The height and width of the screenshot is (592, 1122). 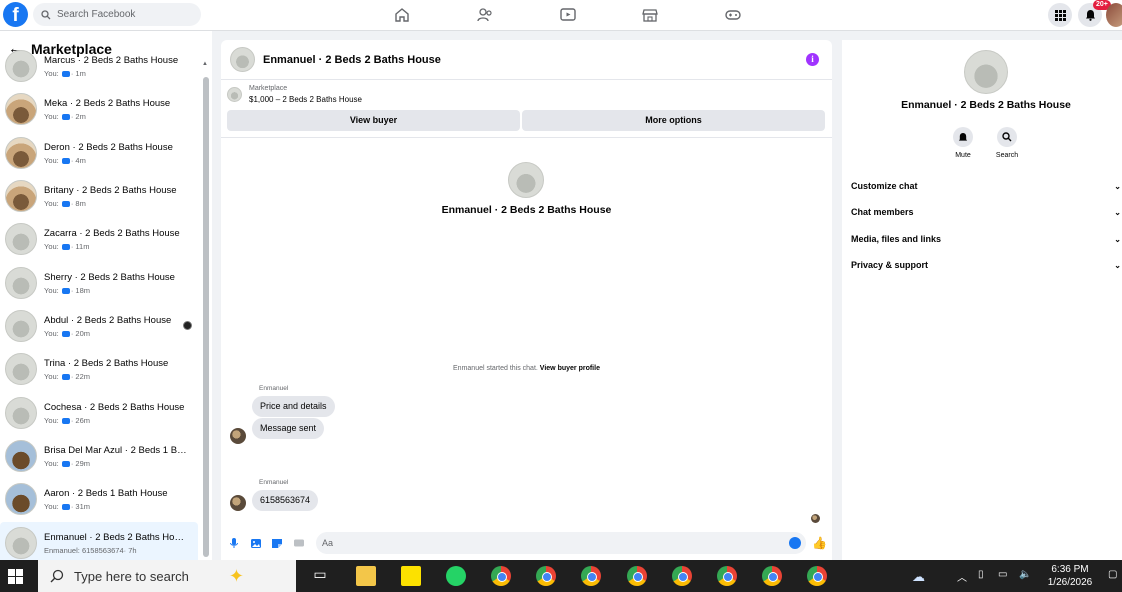 What do you see at coordinates (99, 369) in the screenshot?
I see `conversation-item: Trina · 2 Beds 2 Baths House You: · 22m` at bounding box center [99, 369].